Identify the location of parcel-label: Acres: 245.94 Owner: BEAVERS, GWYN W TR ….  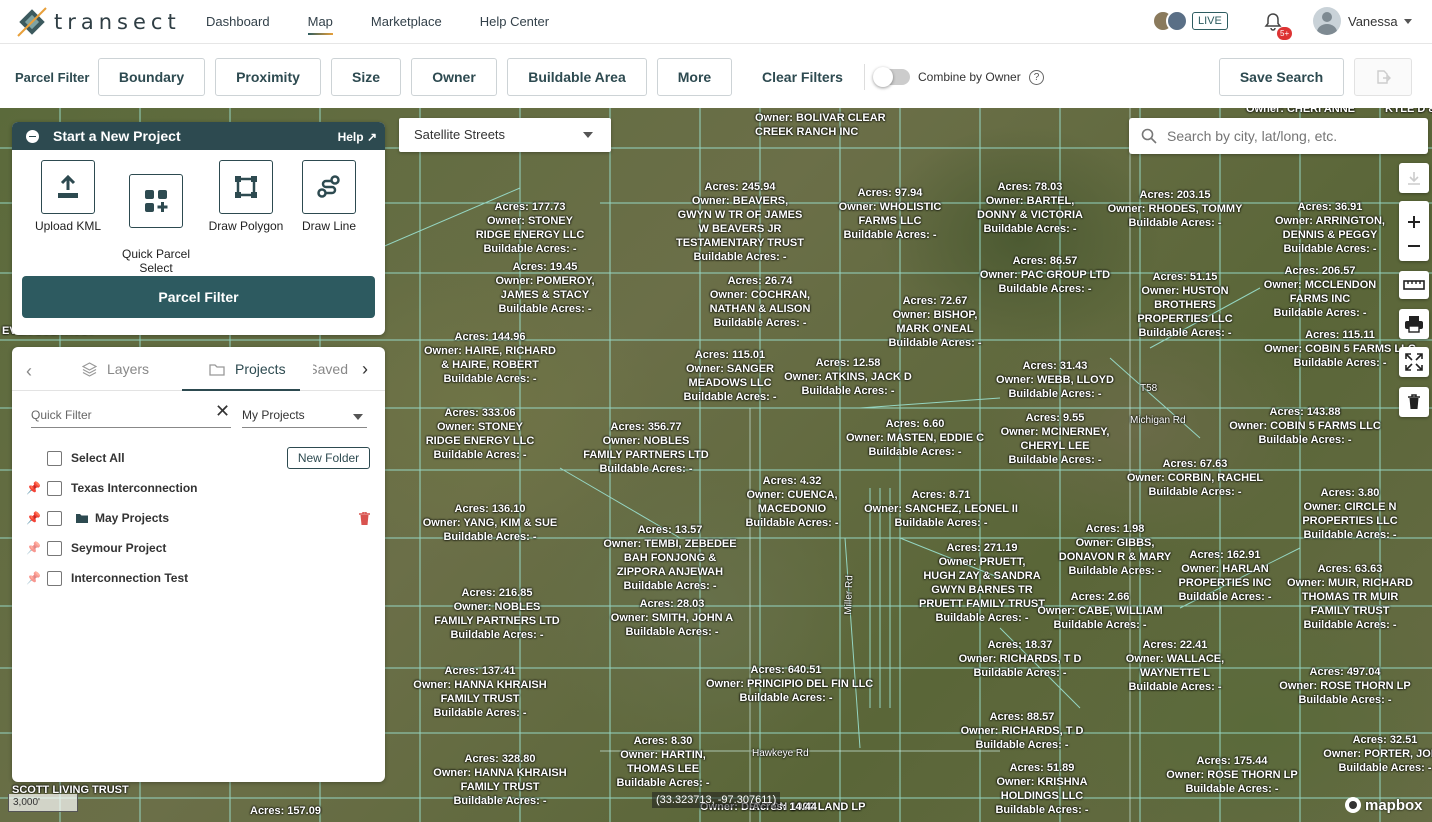
(740, 222).